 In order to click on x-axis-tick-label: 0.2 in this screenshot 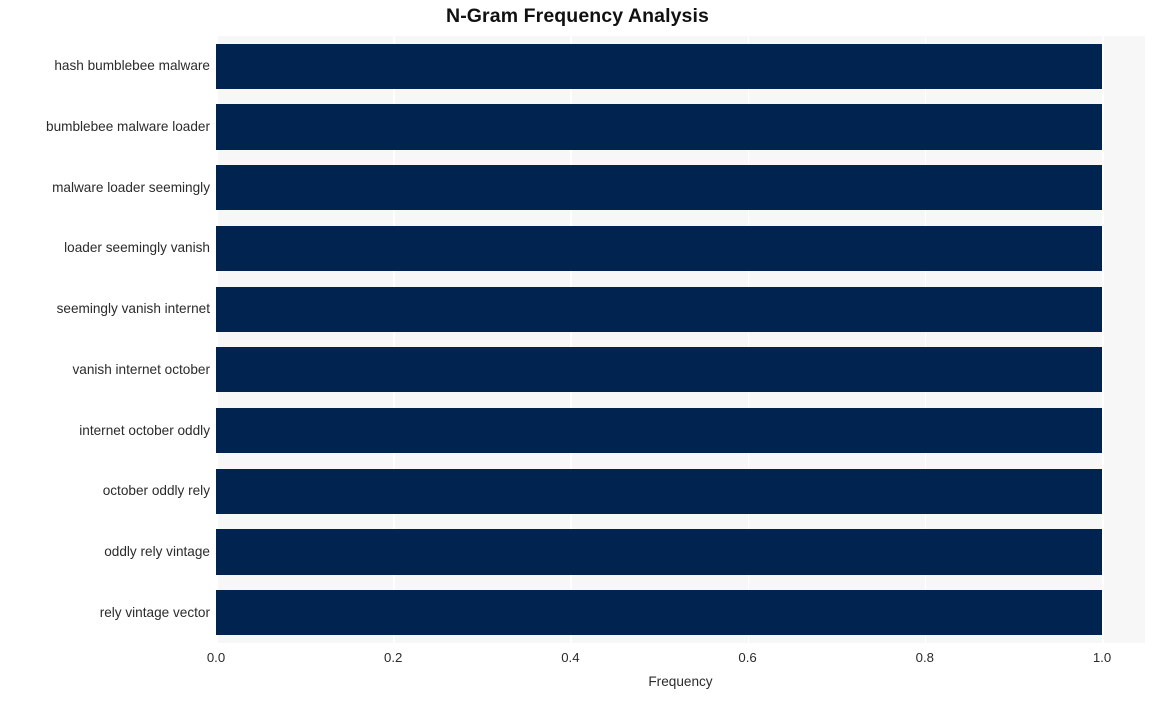, I will do `click(393, 657)`.